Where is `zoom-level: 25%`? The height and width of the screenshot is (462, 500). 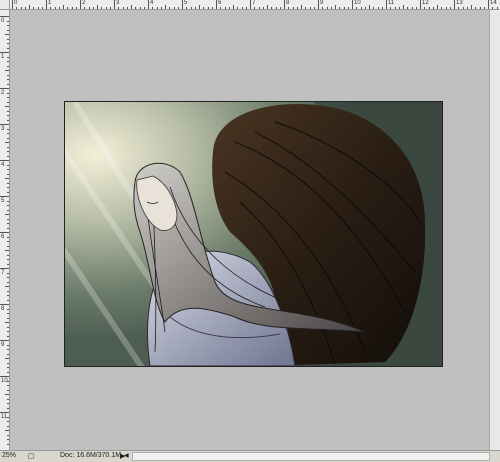
zoom-level: 25% is located at coordinates (9, 455).